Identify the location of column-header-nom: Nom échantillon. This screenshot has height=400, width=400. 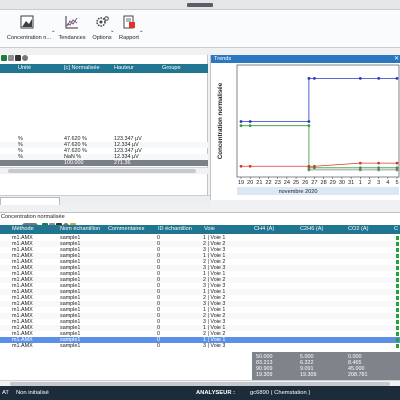
(81, 229).